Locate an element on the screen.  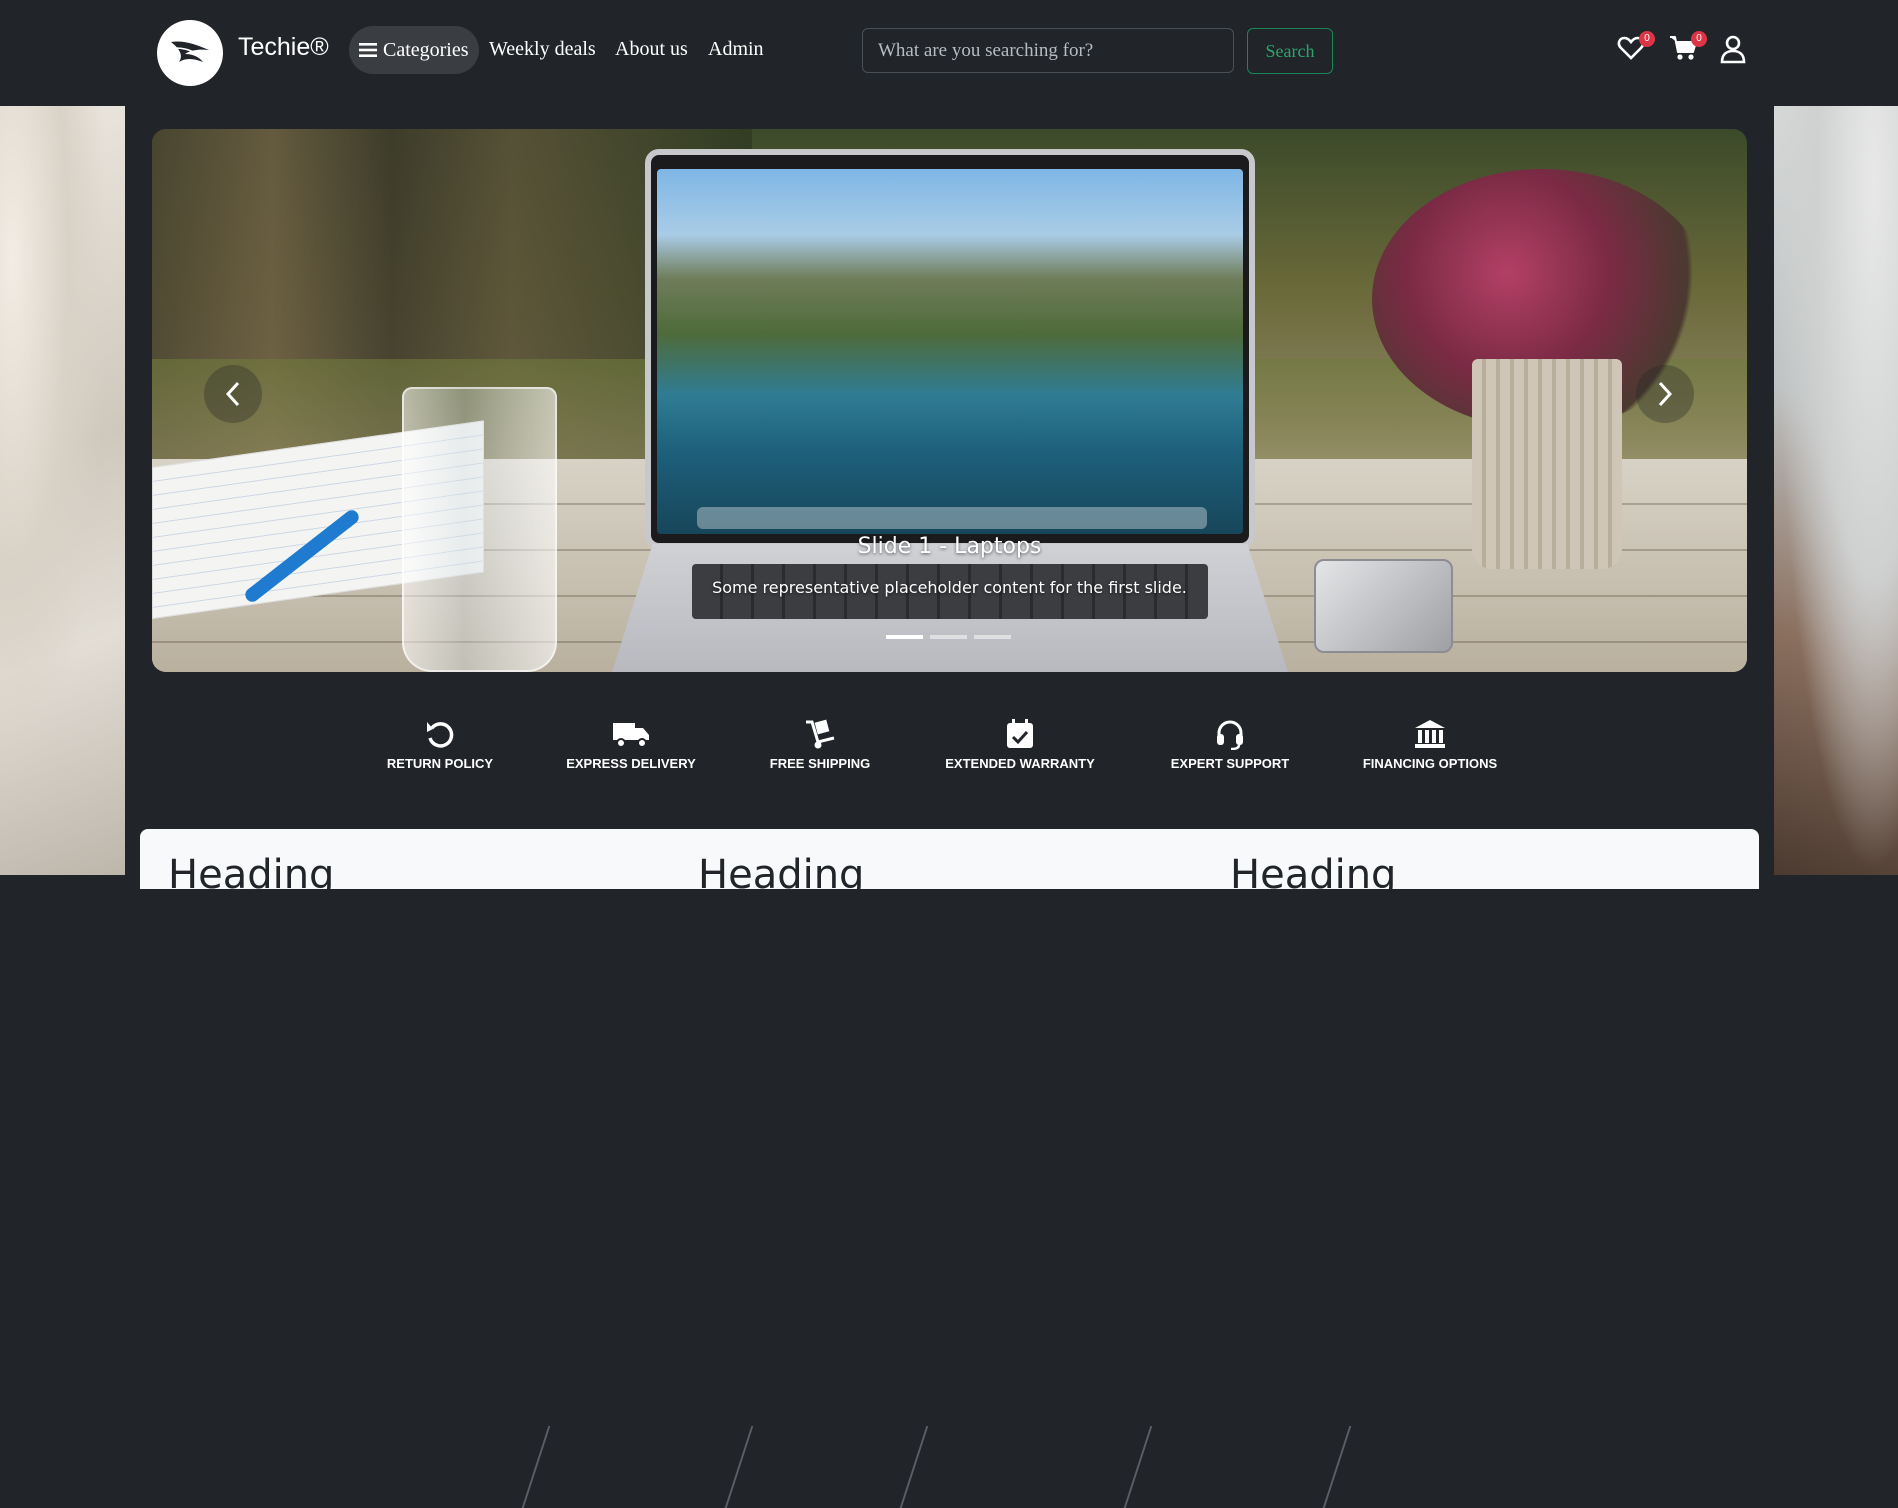
feature-label: FREE SHIPPING is located at coordinates (820, 763).